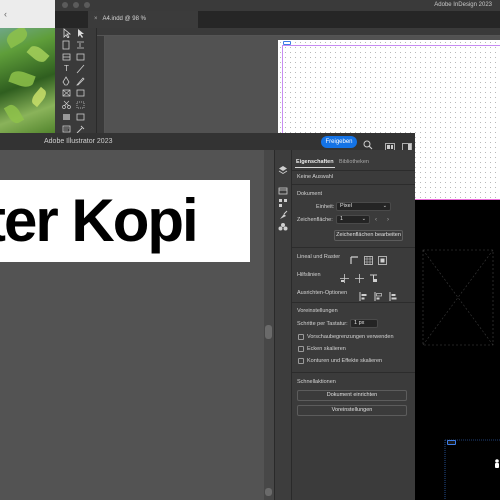 The image size is (500, 500). What do you see at coordinates (373, 276) in the screenshot?
I see `smart-guides-icon` at bounding box center [373, 276].